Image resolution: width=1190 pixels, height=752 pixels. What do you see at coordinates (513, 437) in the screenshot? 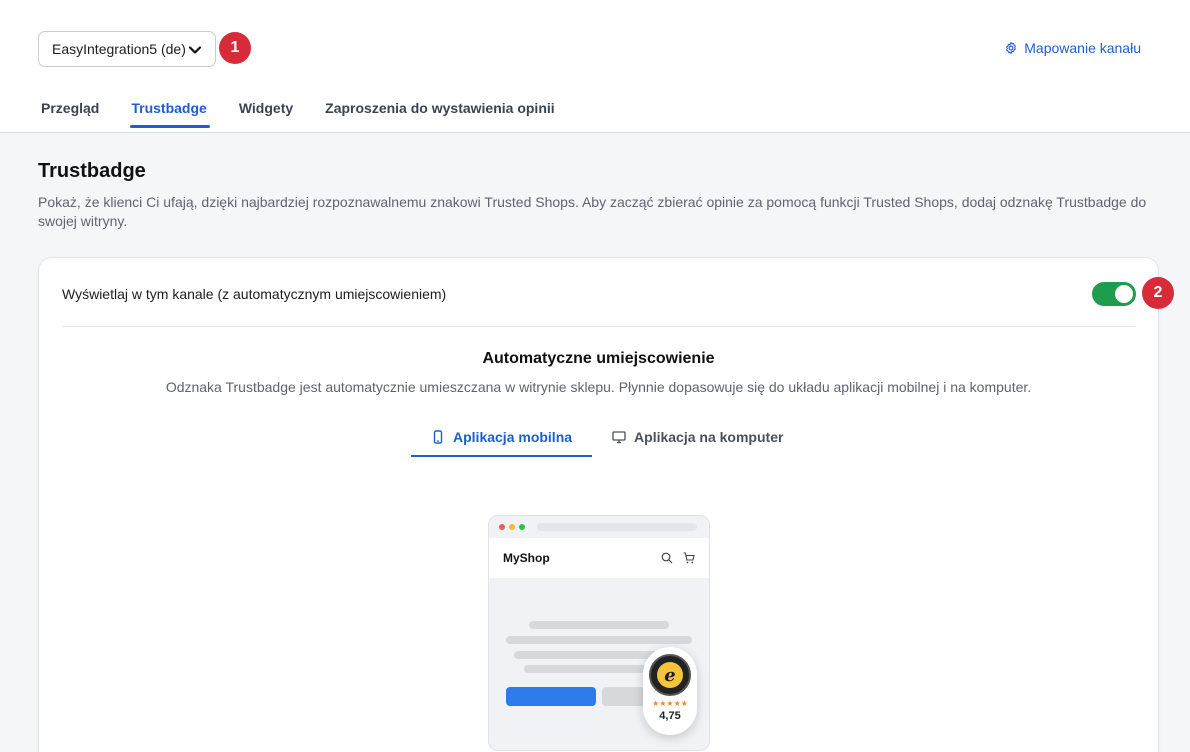
I see `subtab-mobile-label: Aplikacja mobilna` at bounding box center [513, 437].